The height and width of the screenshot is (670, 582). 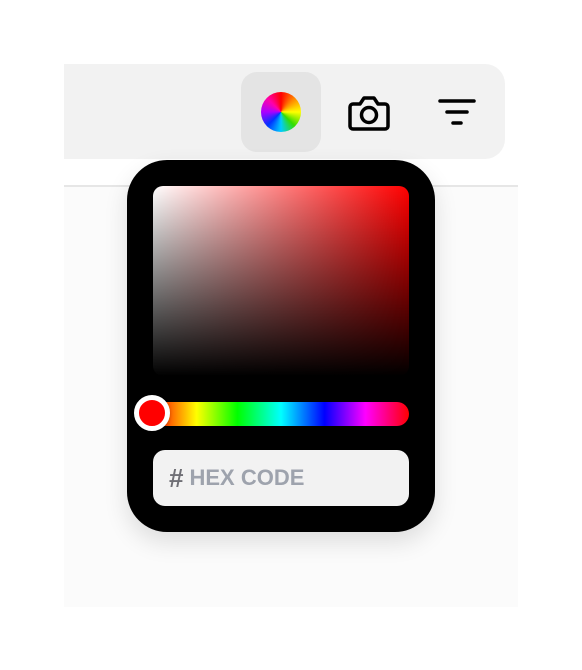 I want to click on toolbar, so click(x=284, y=111).